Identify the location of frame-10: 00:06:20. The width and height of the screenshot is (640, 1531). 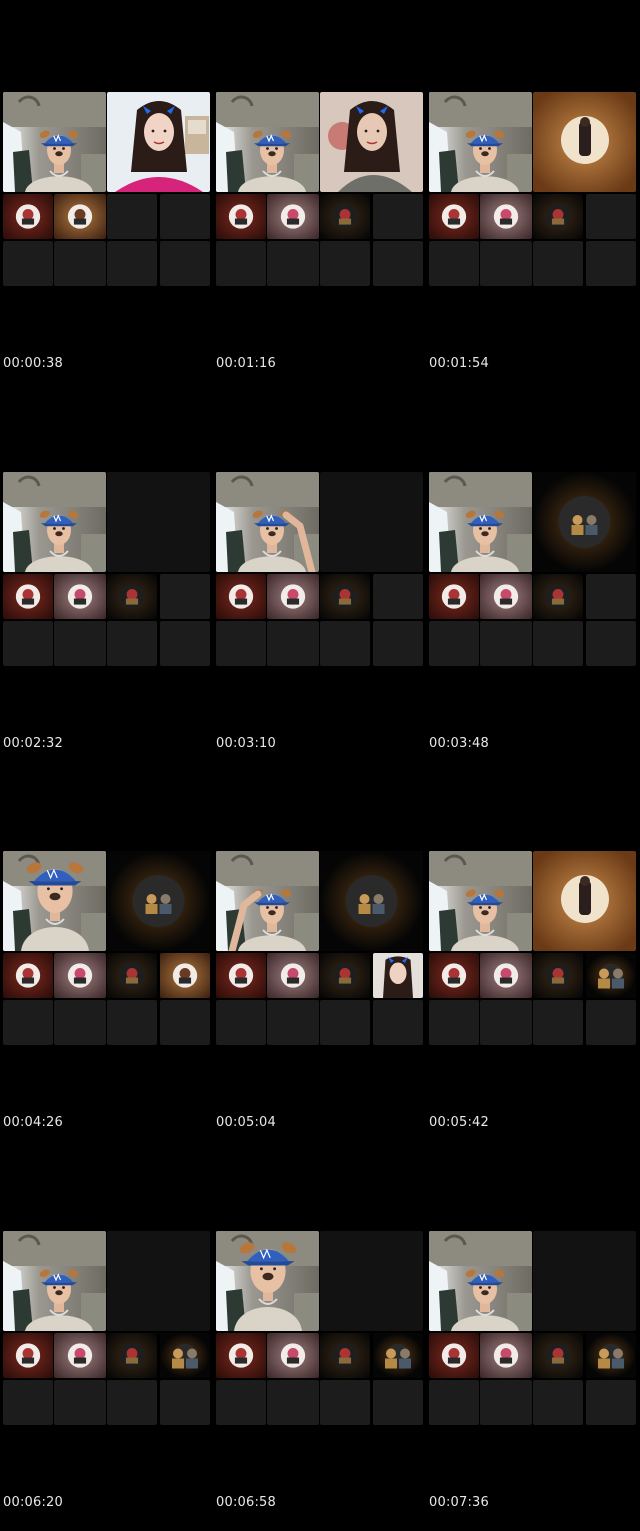
(107, 1381).